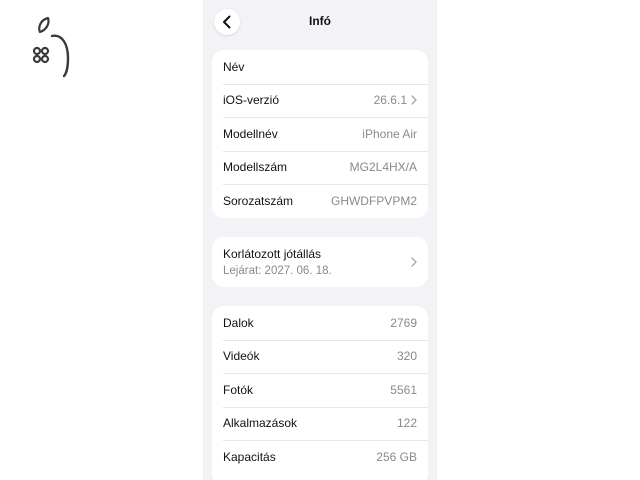  What do you see at coordinates (320, 356) in the screenshot?
I see `row-videos: Videók 320` at bounding box center [320, 356].